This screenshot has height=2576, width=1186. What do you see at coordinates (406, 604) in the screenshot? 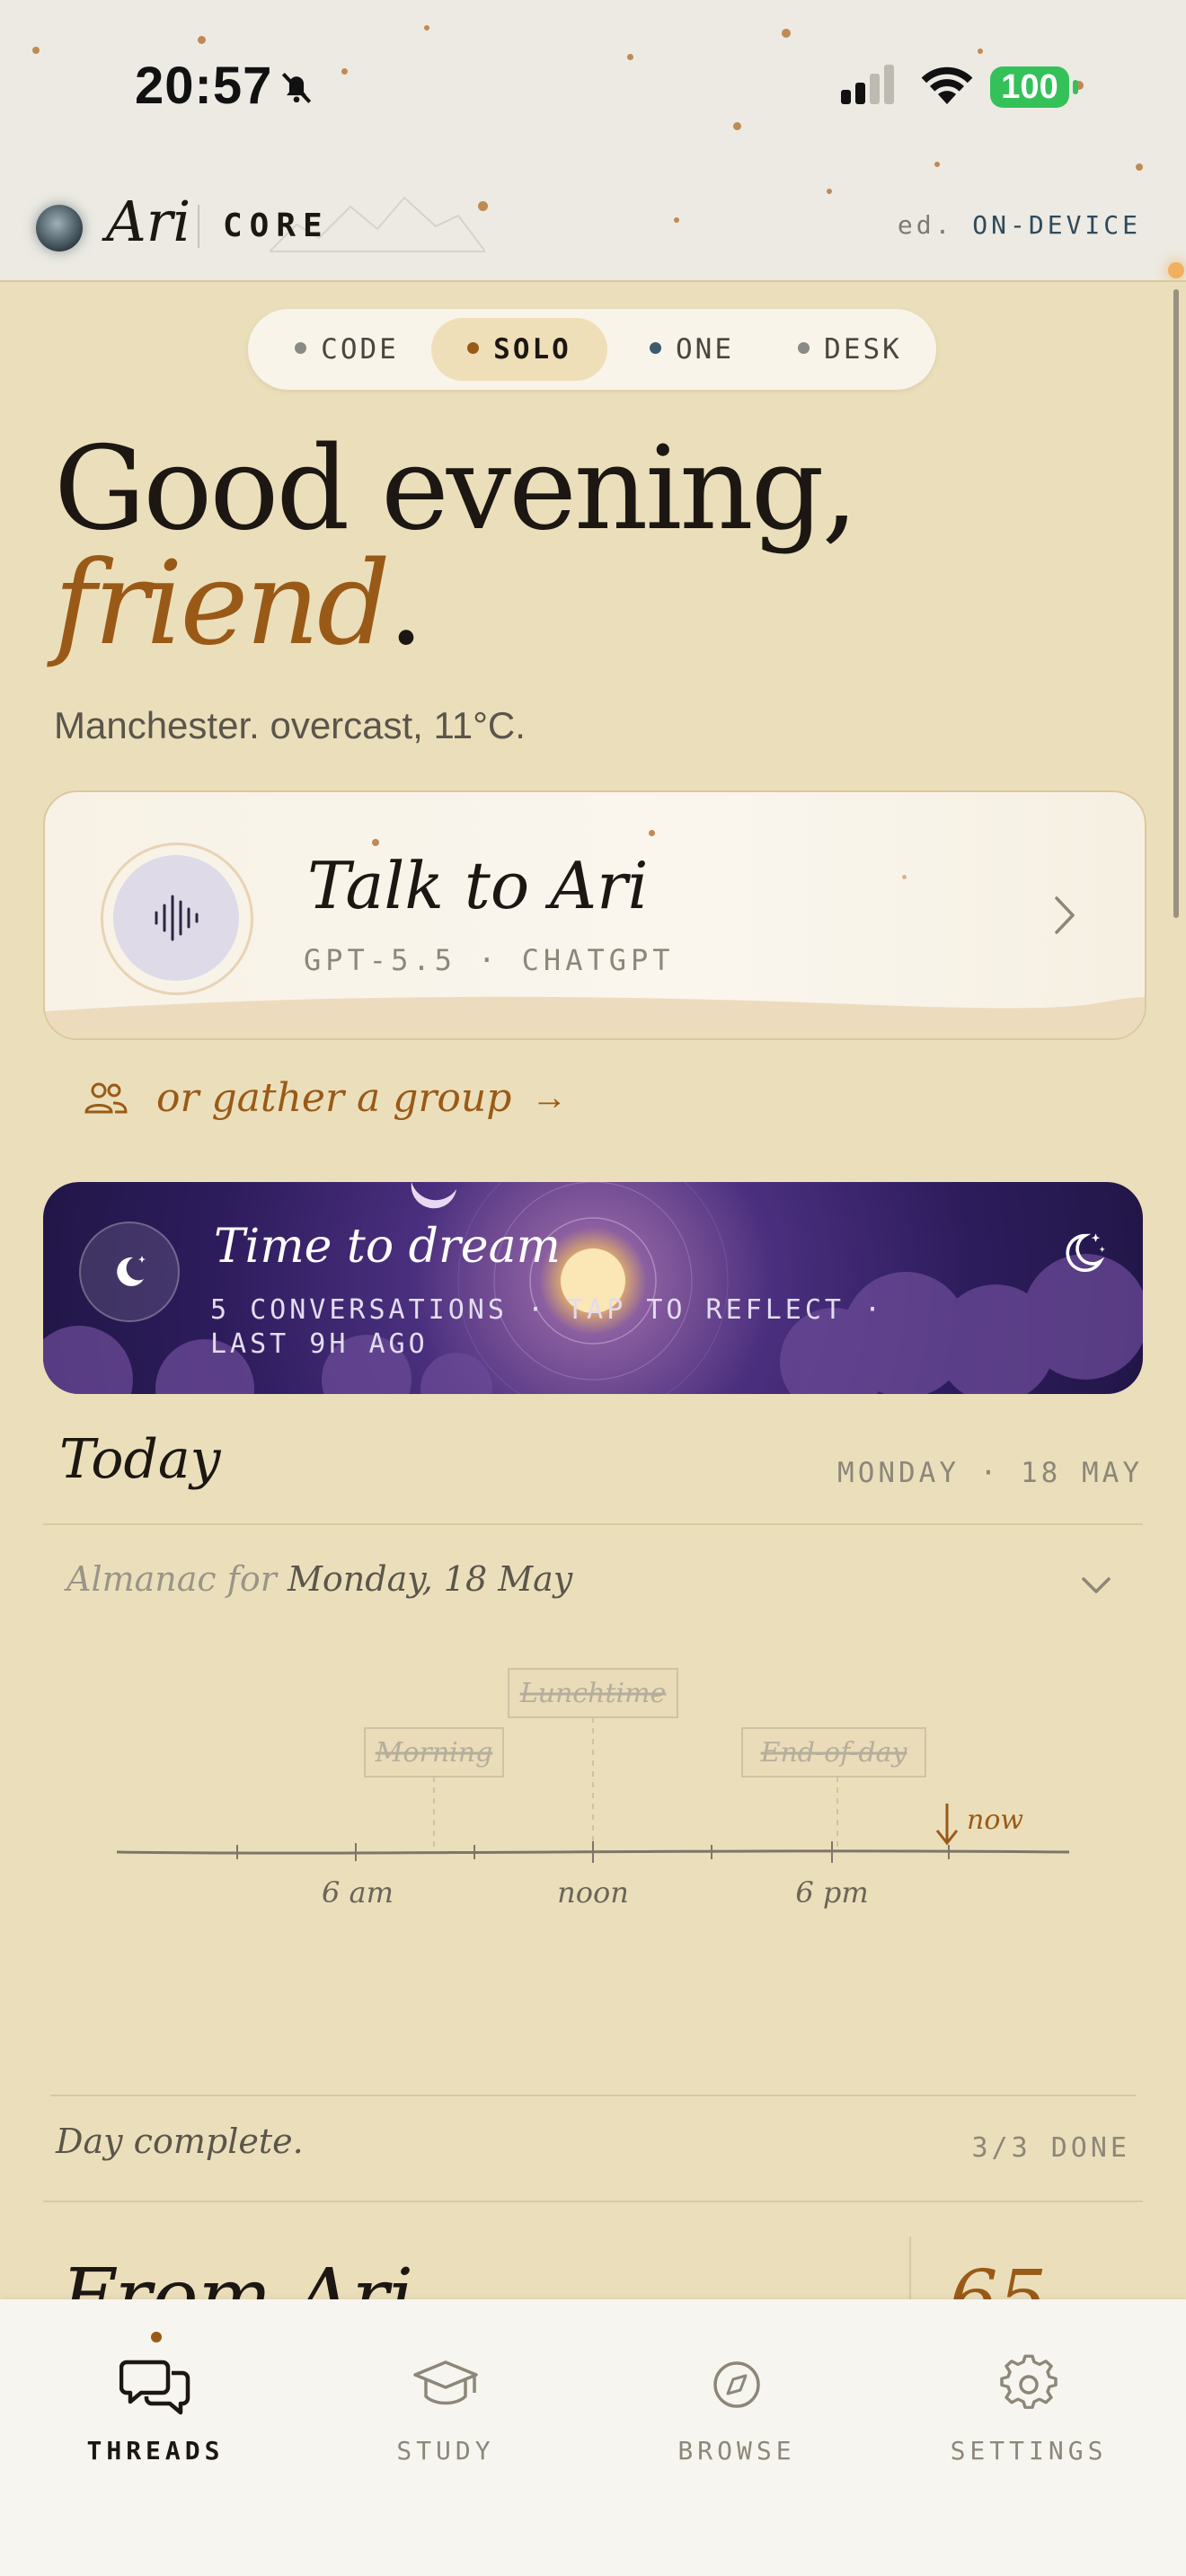
I see `greeting-punct: .` at bounding box center [406, 604].